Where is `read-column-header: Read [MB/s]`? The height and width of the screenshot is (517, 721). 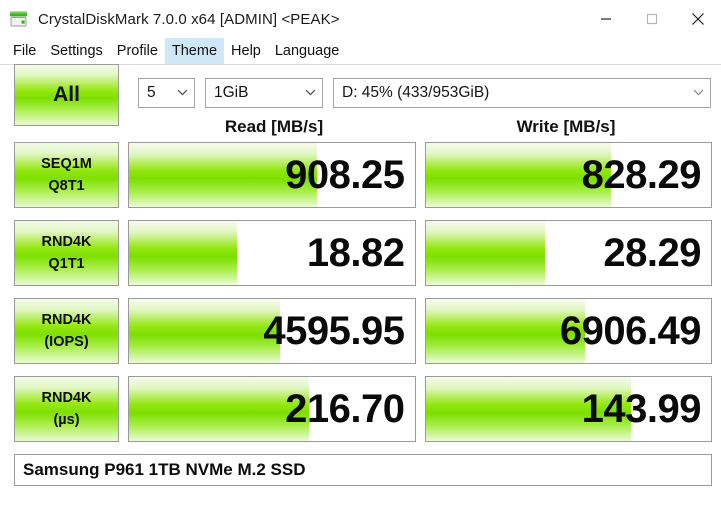 read-column-header: Read [MB/s] is located at coordinates (274, 126).